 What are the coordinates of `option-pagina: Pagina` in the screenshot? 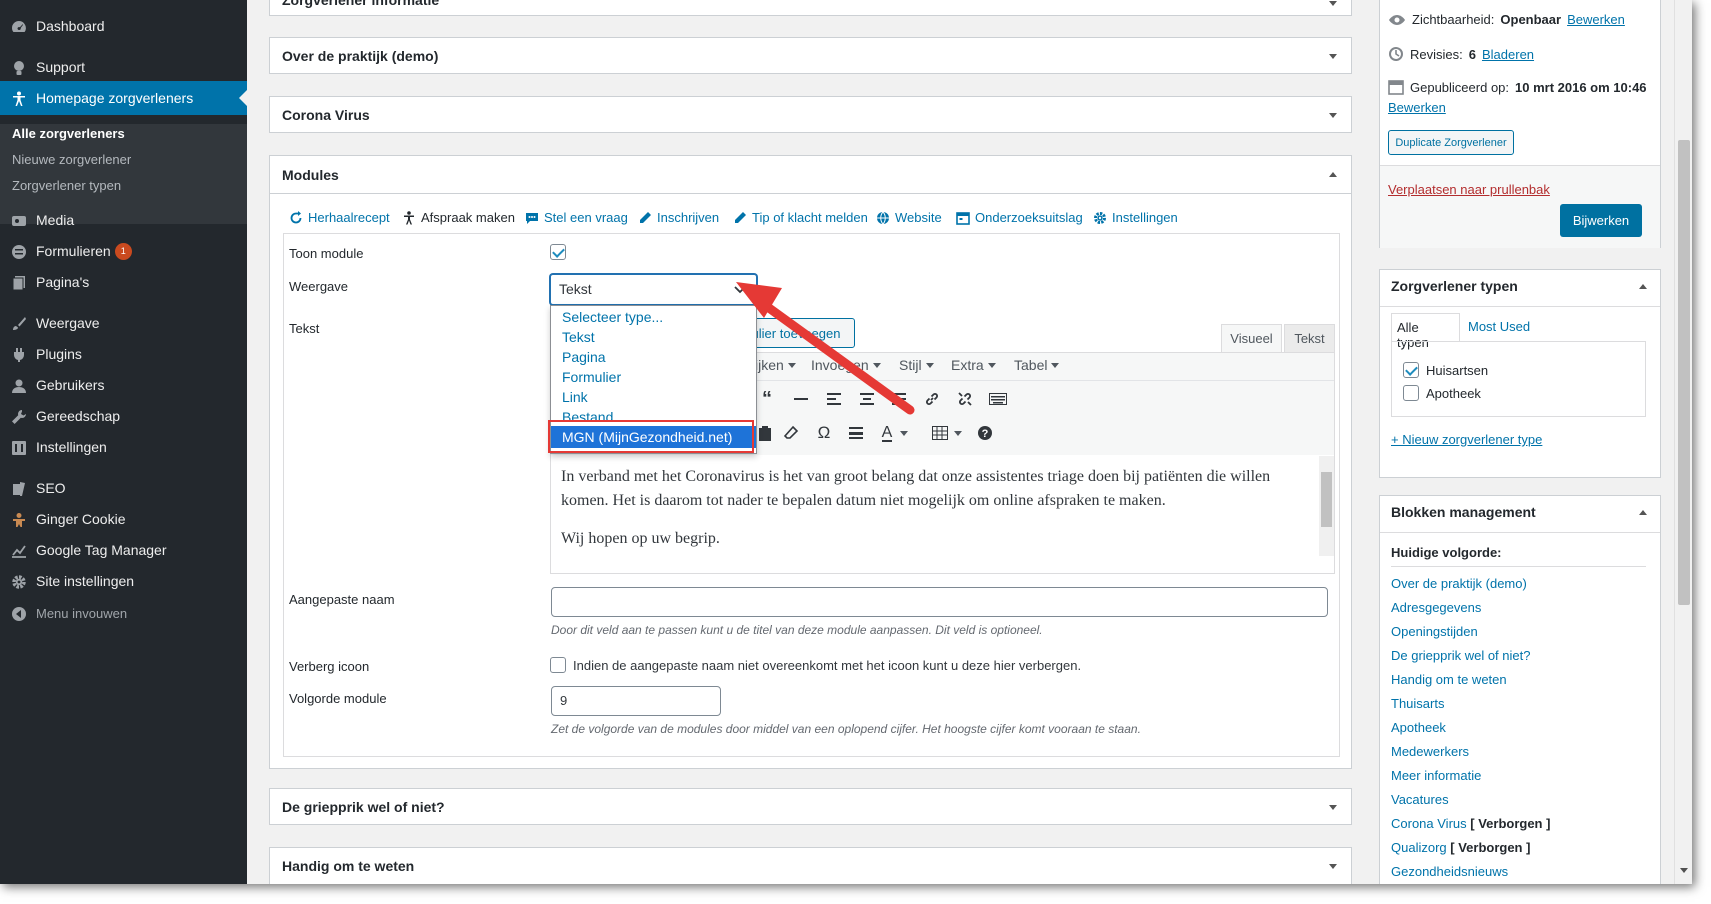 It's located at (584, 357).